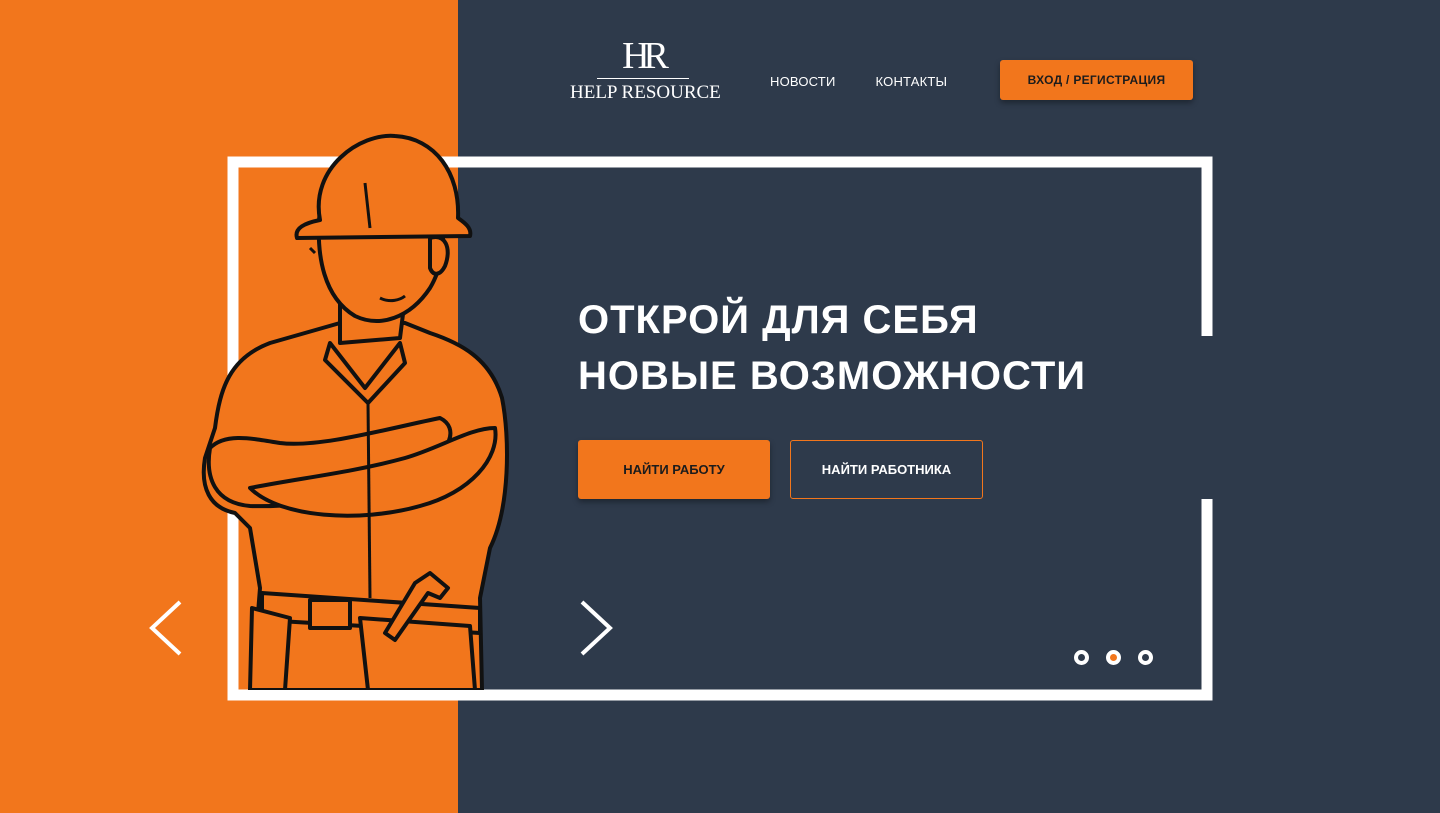 The width and height of the screenshot is (1440, 813). I want to click on brand-logo: HR HELP RESOURCE, so click(645, 70).